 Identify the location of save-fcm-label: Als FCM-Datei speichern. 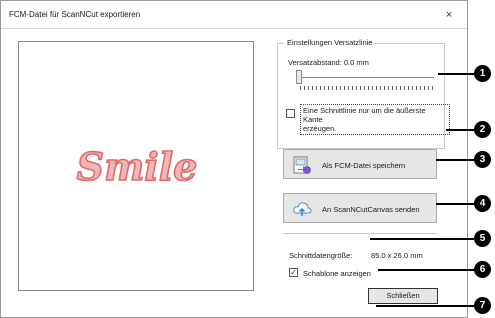
(364, 165).